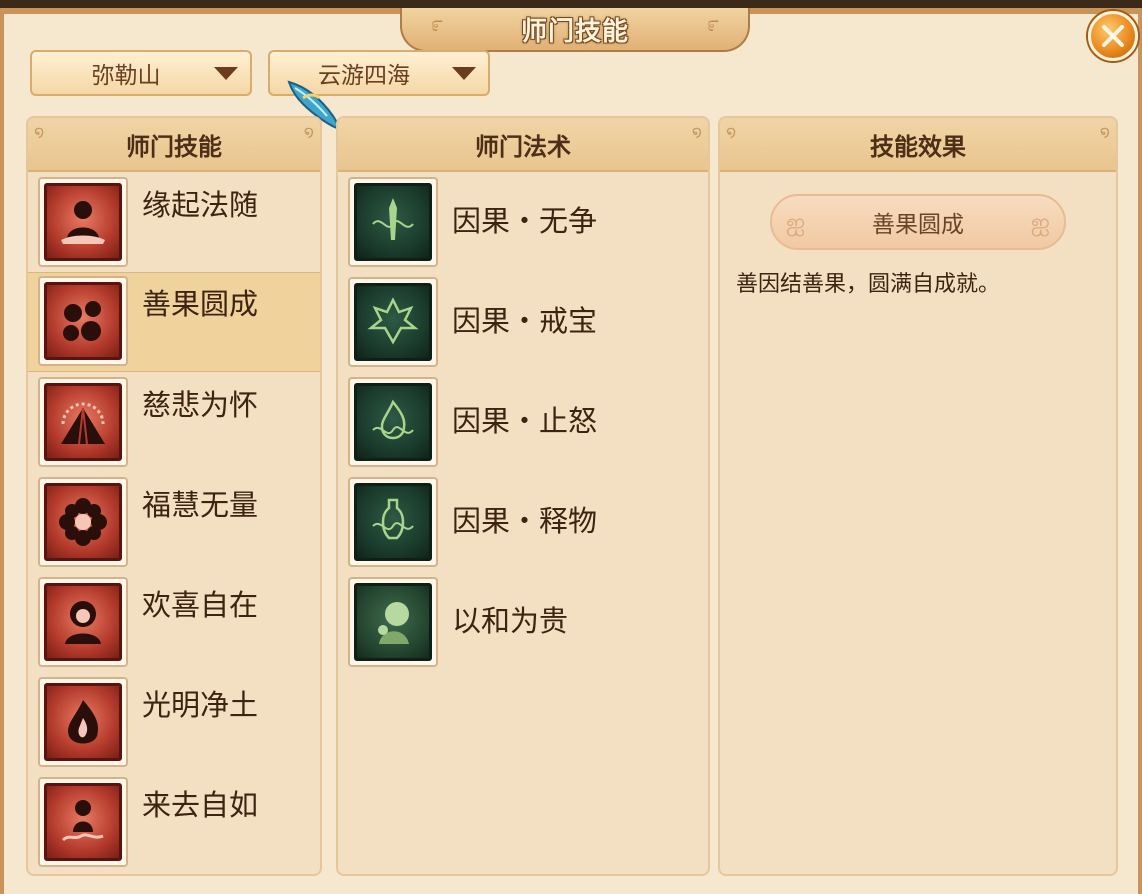 The height and width of the screenshot is (894, 1142). I want to click on close-icon, so click(1113, 36).